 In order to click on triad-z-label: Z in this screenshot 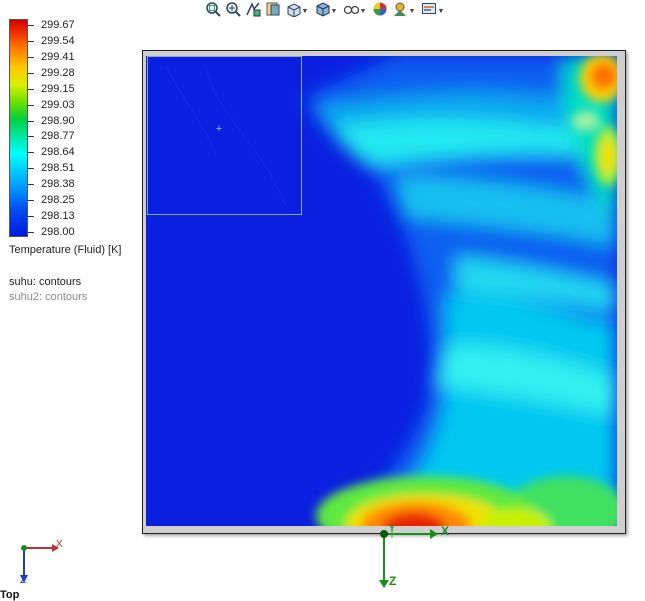, I will do `click(393, 581)`.